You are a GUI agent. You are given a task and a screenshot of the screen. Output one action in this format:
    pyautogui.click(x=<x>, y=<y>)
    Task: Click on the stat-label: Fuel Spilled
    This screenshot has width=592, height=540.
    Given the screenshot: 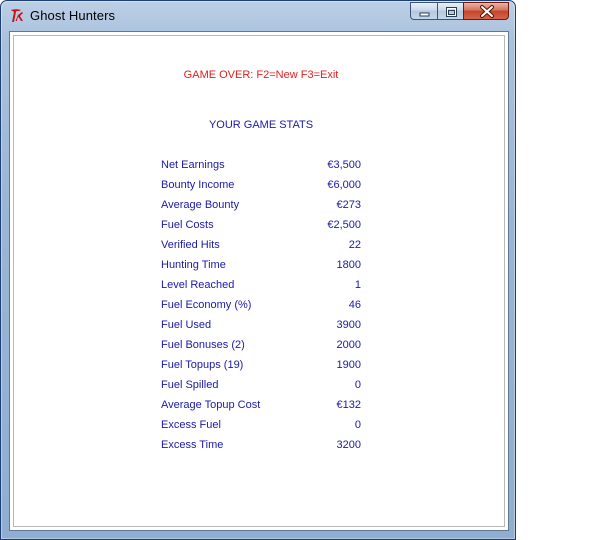 What is the action you would take?
    pyautogui.click(x=190, y=385)
    